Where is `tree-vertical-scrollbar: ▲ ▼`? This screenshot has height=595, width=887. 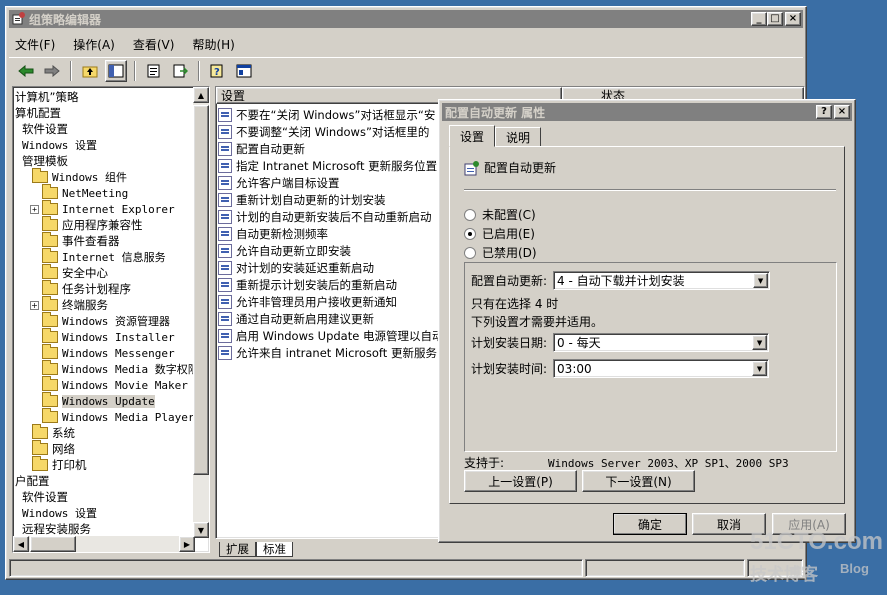 tree-vertical-scrollbar: ▲ ▼ is located at coordinates (201, 312).